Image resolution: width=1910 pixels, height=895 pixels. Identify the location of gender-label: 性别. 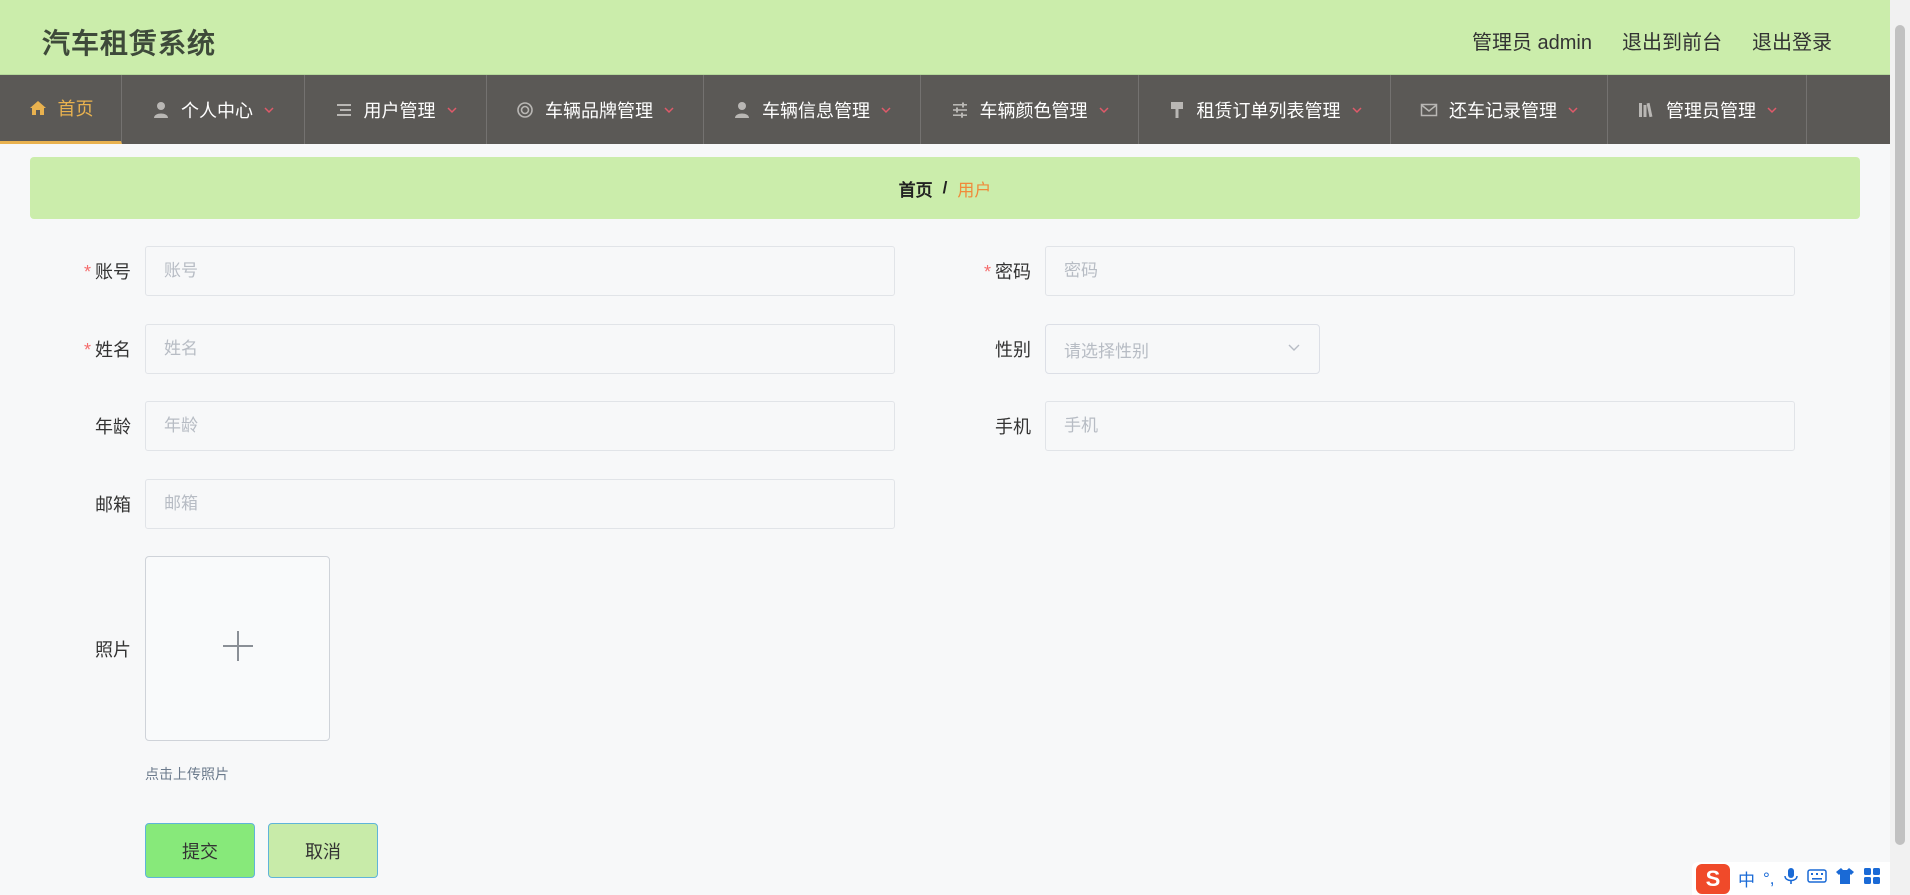
(1013, 350).